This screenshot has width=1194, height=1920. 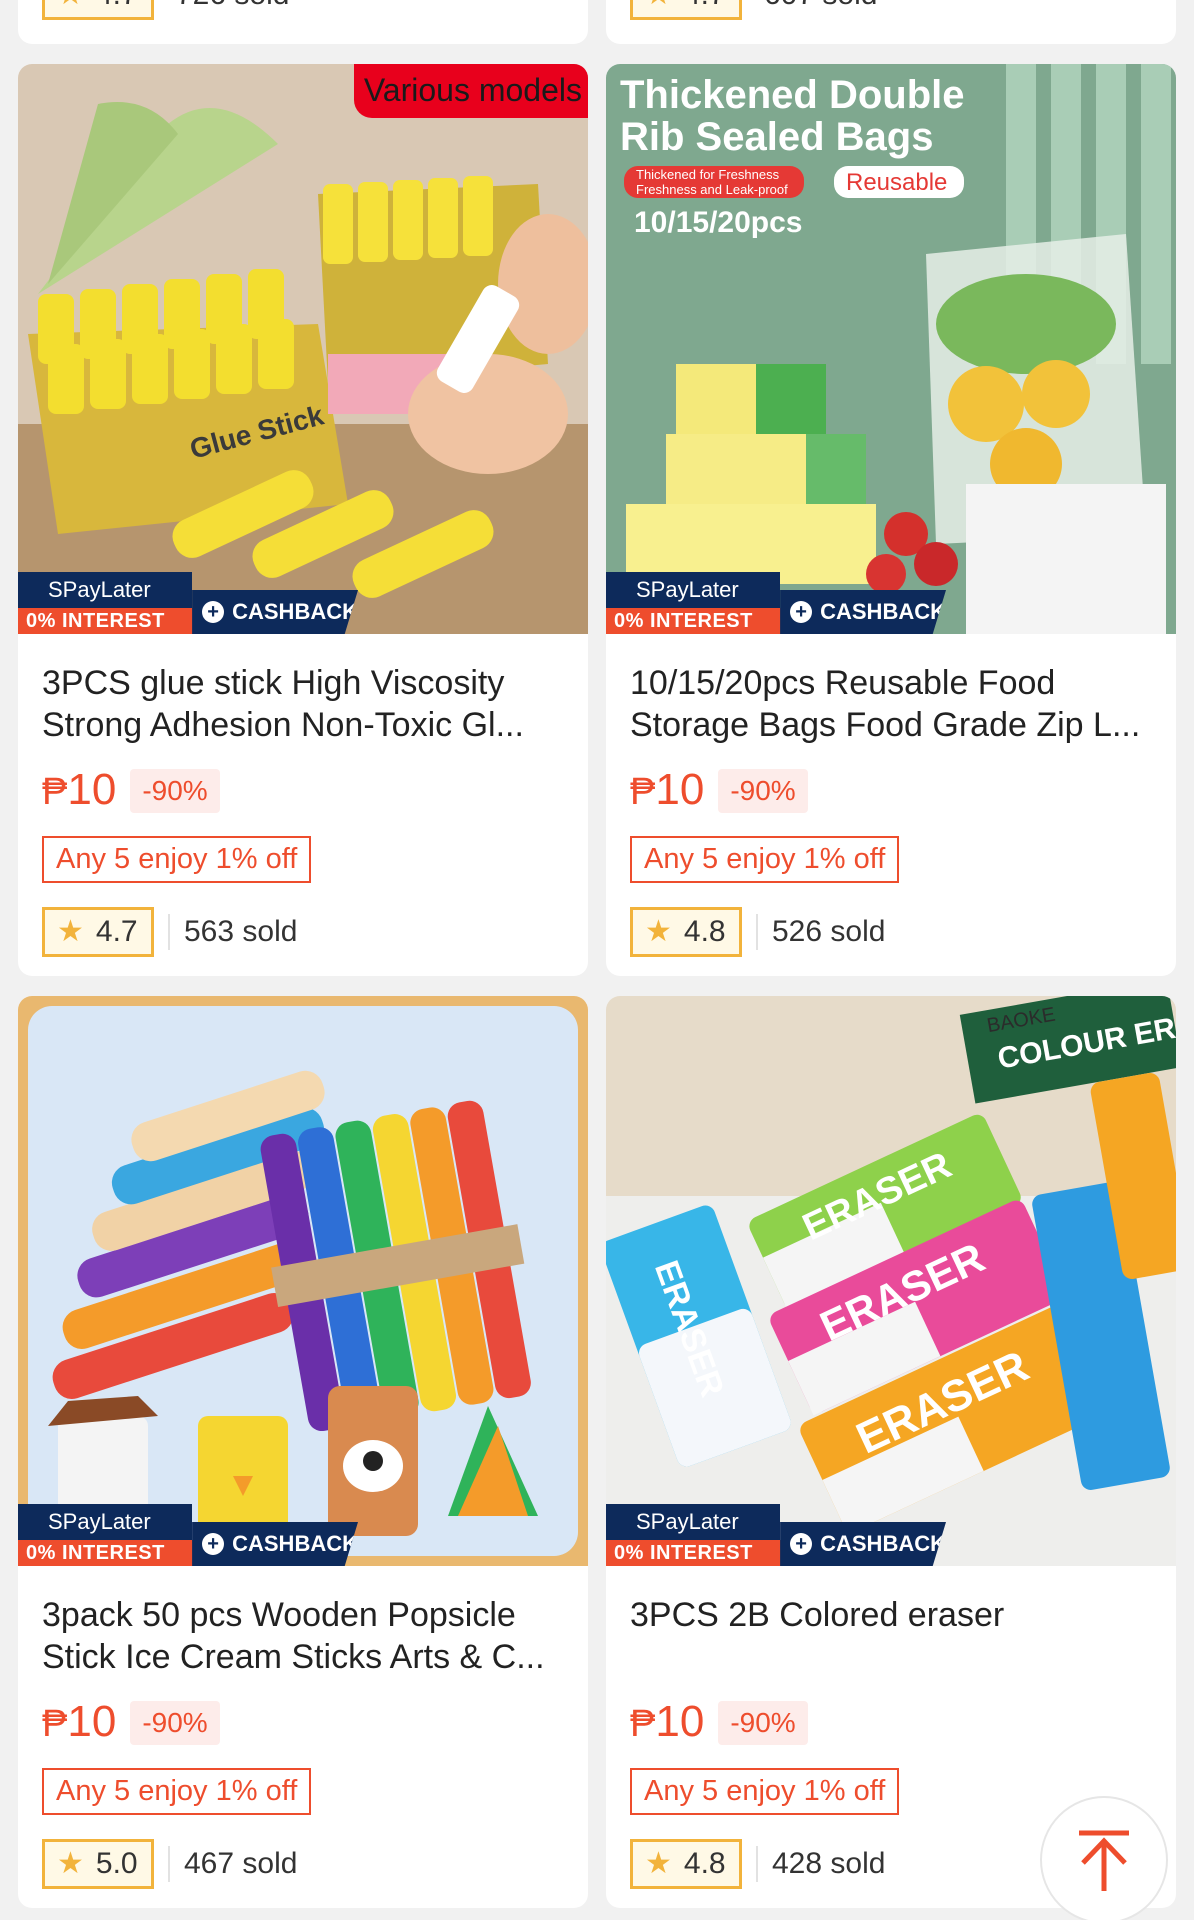 I want to click on arrow-up-icon, so click(x=1104, y=1860).